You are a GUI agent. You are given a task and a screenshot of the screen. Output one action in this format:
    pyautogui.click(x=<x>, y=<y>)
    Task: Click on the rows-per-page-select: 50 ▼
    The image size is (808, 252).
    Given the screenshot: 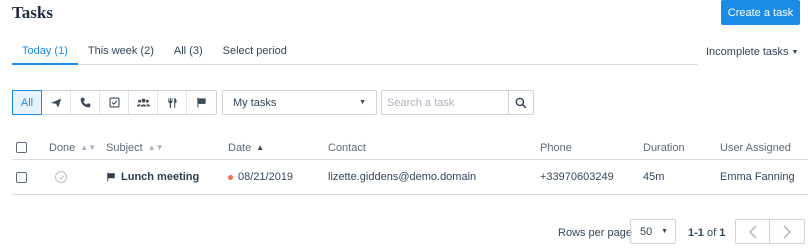 What is the action you would take?
    pyautogui.click(x=653, y=231)
    